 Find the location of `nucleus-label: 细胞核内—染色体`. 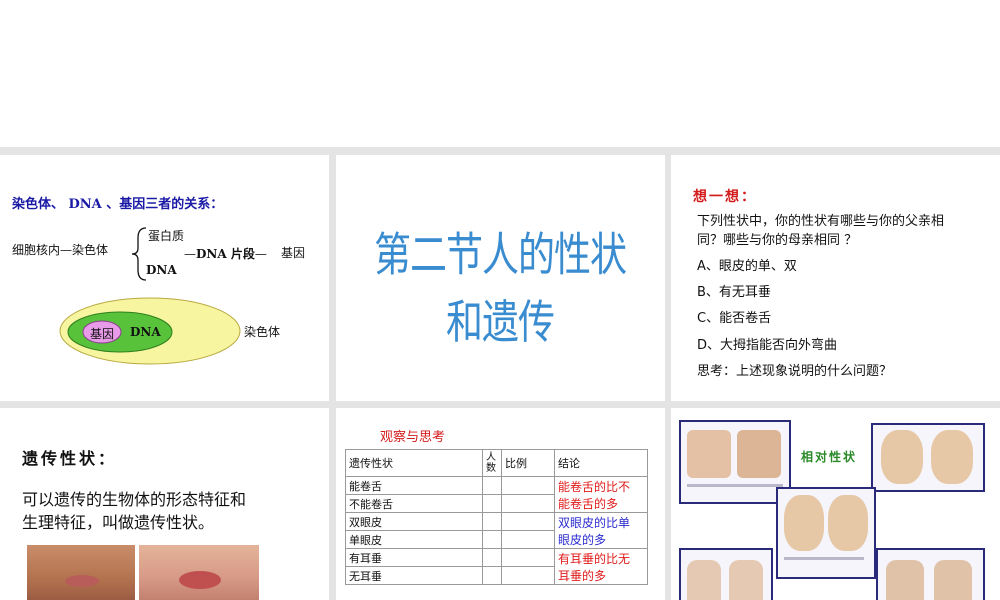

nucleus-label: 细胞核内—染色体 is located at coordinates (60, 250).